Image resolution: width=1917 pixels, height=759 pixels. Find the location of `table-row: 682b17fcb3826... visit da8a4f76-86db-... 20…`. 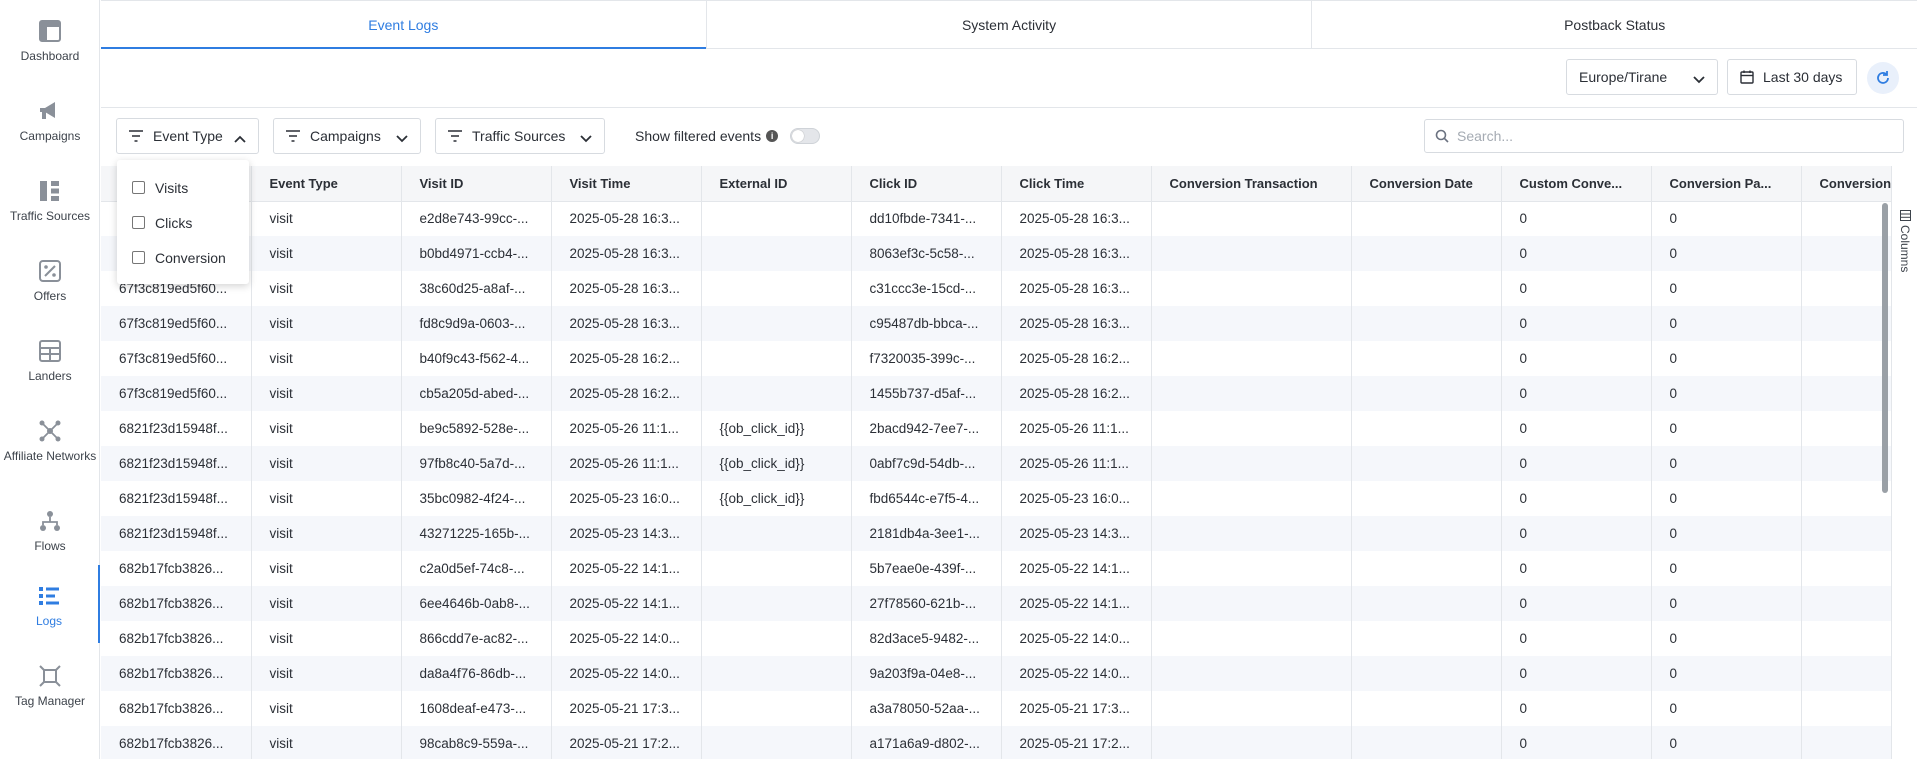

table-row: 682b17fcb3826... visit da8a4f76-86db-... 20… is located at coordinates (996, 673).